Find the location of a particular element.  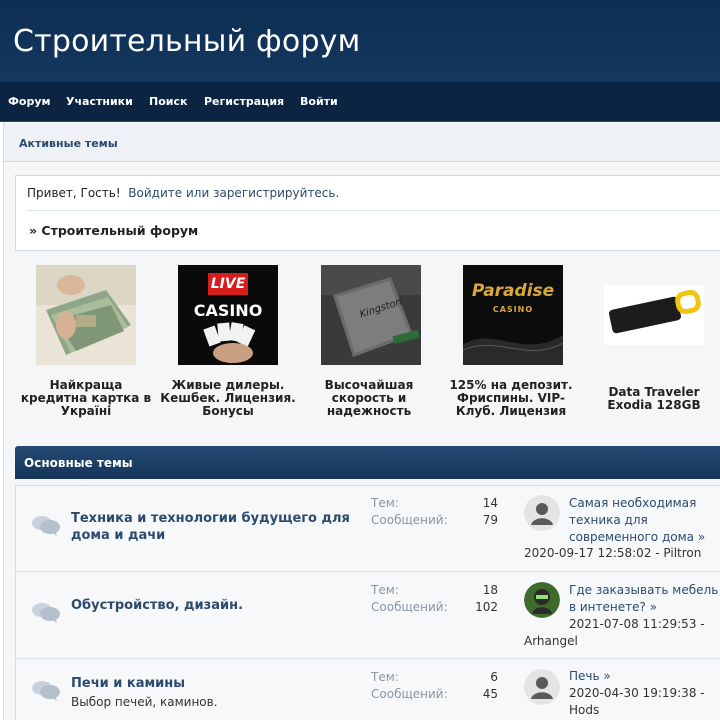

green-avatar-icon is located at coordinates (542, 600).